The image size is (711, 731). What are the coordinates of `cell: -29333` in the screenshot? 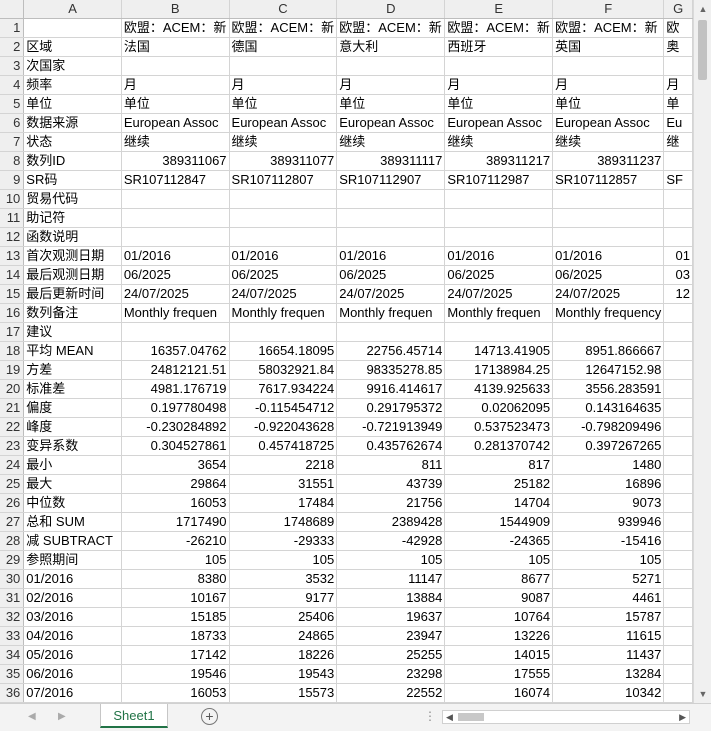 It's located at (283, 541).